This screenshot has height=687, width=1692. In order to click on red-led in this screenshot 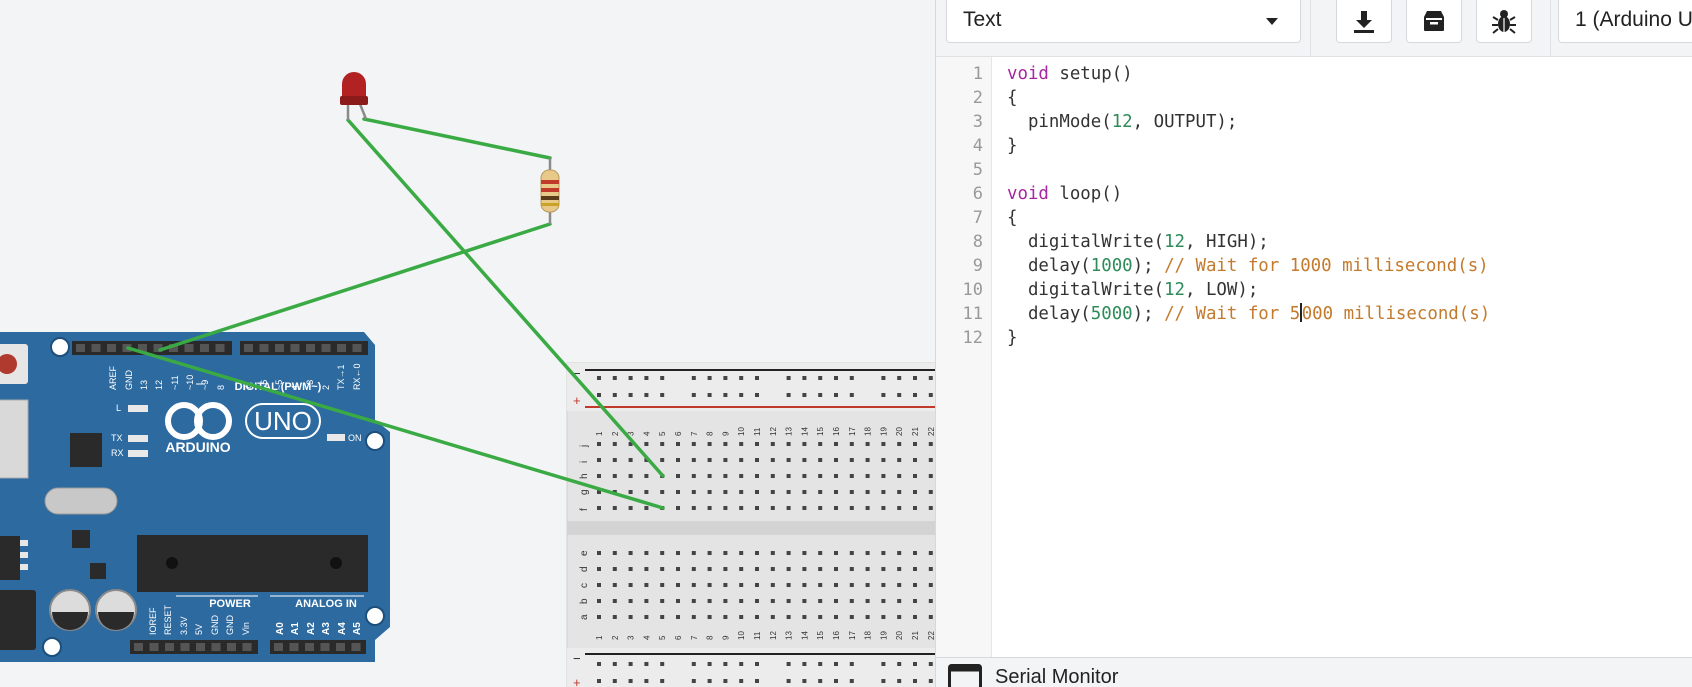, I will do `click(354, 96)`.